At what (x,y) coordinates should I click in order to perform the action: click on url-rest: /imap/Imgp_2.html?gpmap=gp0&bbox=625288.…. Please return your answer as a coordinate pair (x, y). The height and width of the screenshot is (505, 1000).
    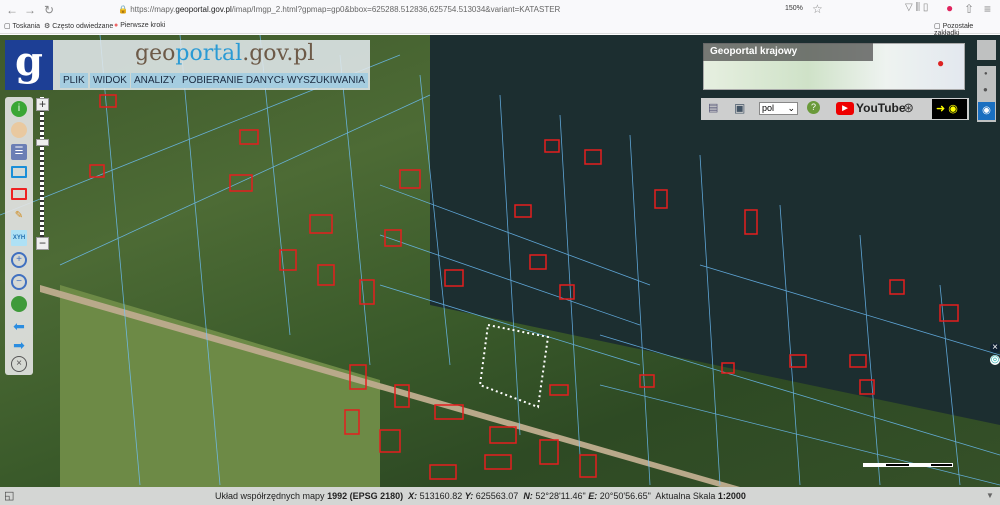
    Looking at the image, I should click on (396, 9).